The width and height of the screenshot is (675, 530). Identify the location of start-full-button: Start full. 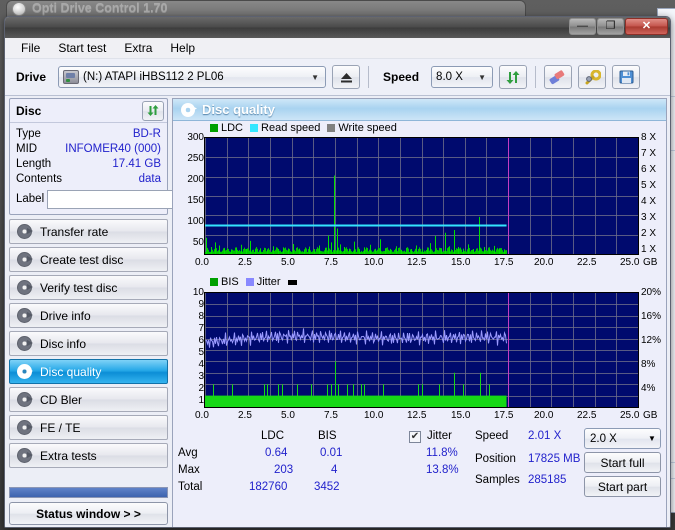
(622, 462).